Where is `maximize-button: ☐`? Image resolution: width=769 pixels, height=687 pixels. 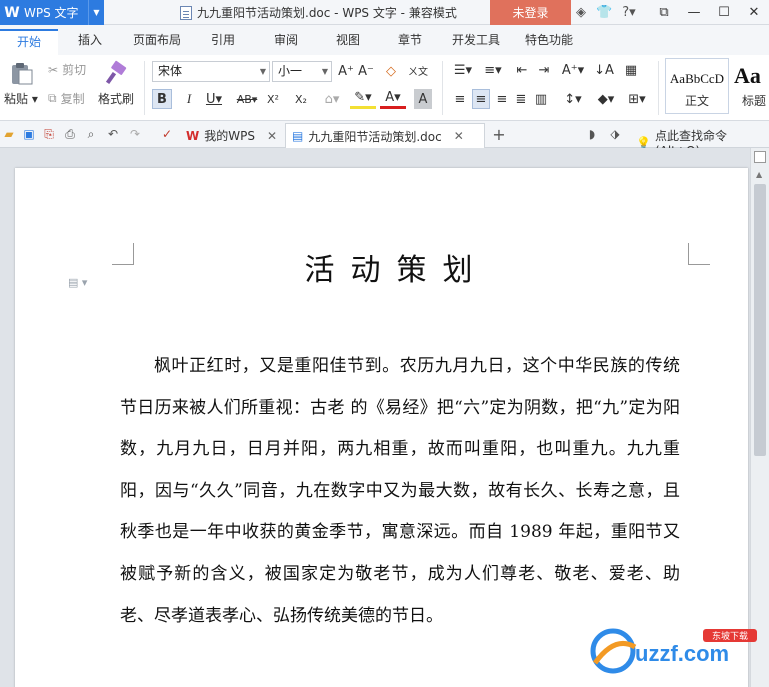
maximize-button: ☐ is located at coordinates (724, 12).